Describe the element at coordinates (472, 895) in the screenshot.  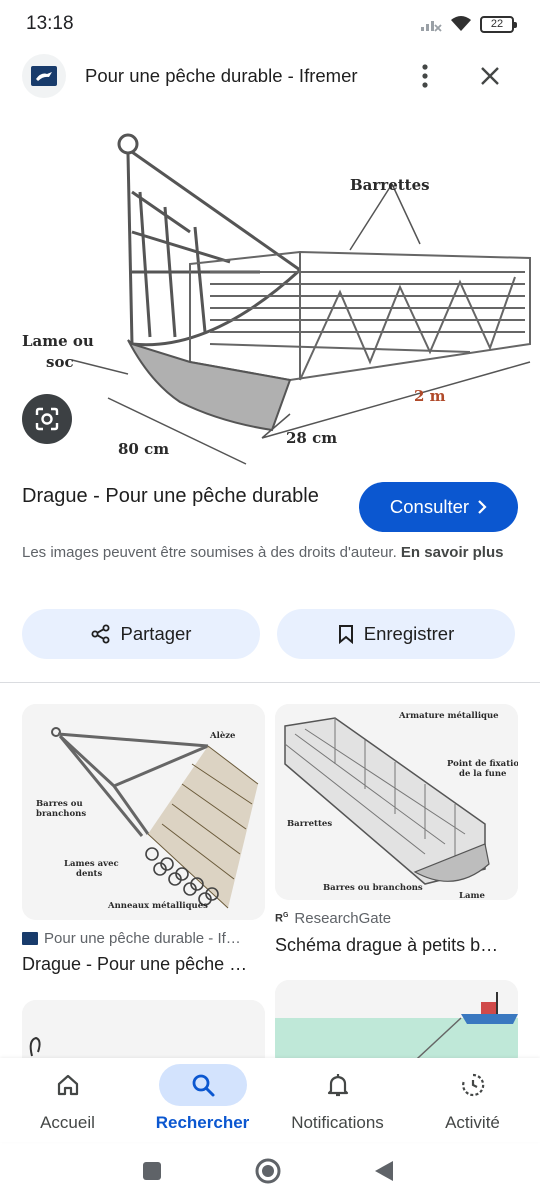
I see `label-lame: Lame` at that location.